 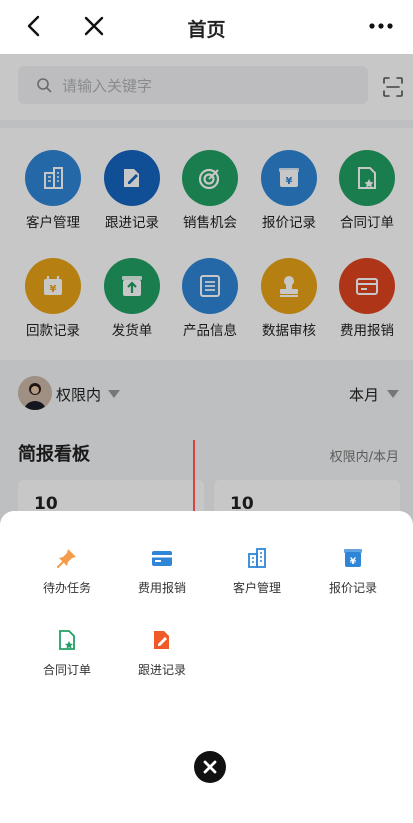 What do you see at coordinates (66, 588) in the screenshot?
I see `sheet-item-label: 待办任务` at bounding box center [66, 588].